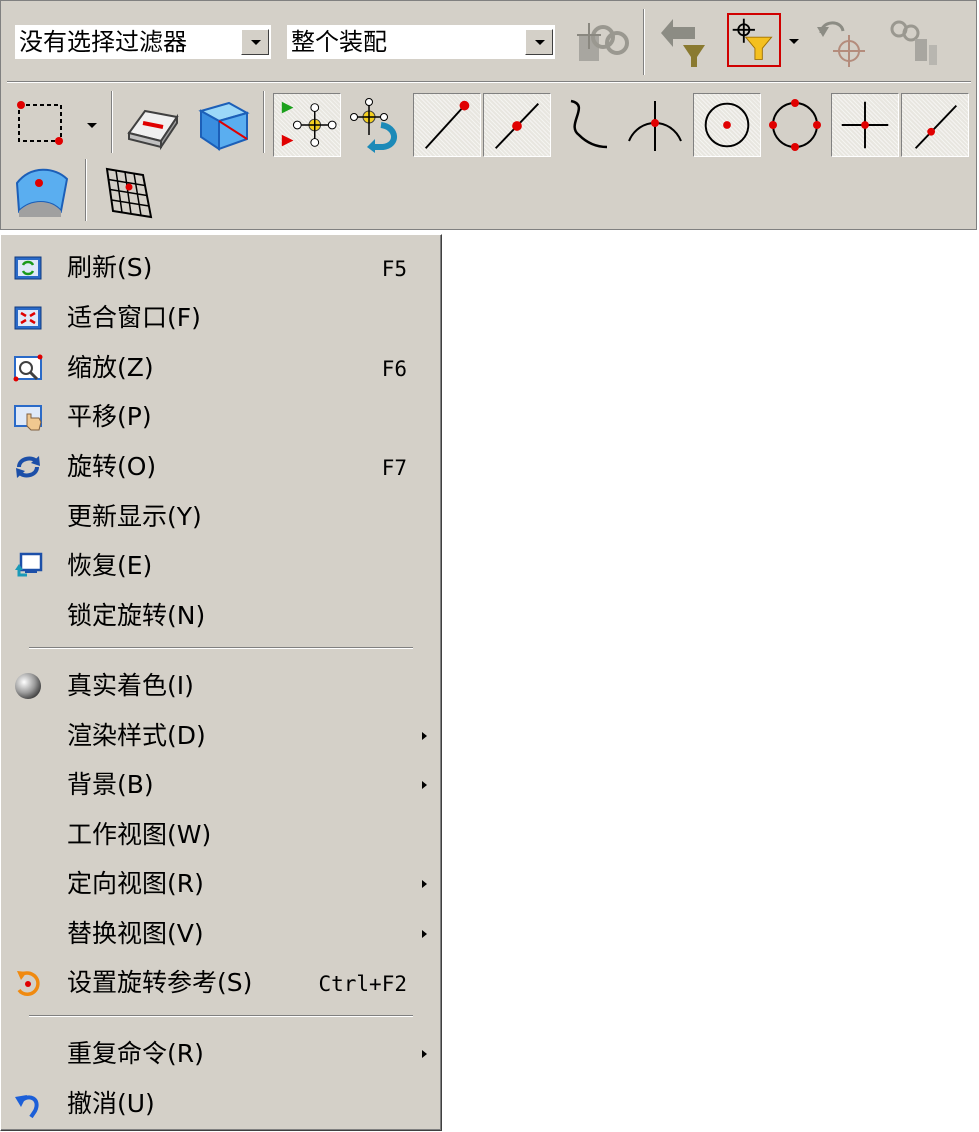 Image resolution: width=979 pixels, height=1132 pixels. What do you see at coordinates (110, 565) in the screenshot?
I see `menu-item-label: 恢复(E)` at bounding box center [110, 565].